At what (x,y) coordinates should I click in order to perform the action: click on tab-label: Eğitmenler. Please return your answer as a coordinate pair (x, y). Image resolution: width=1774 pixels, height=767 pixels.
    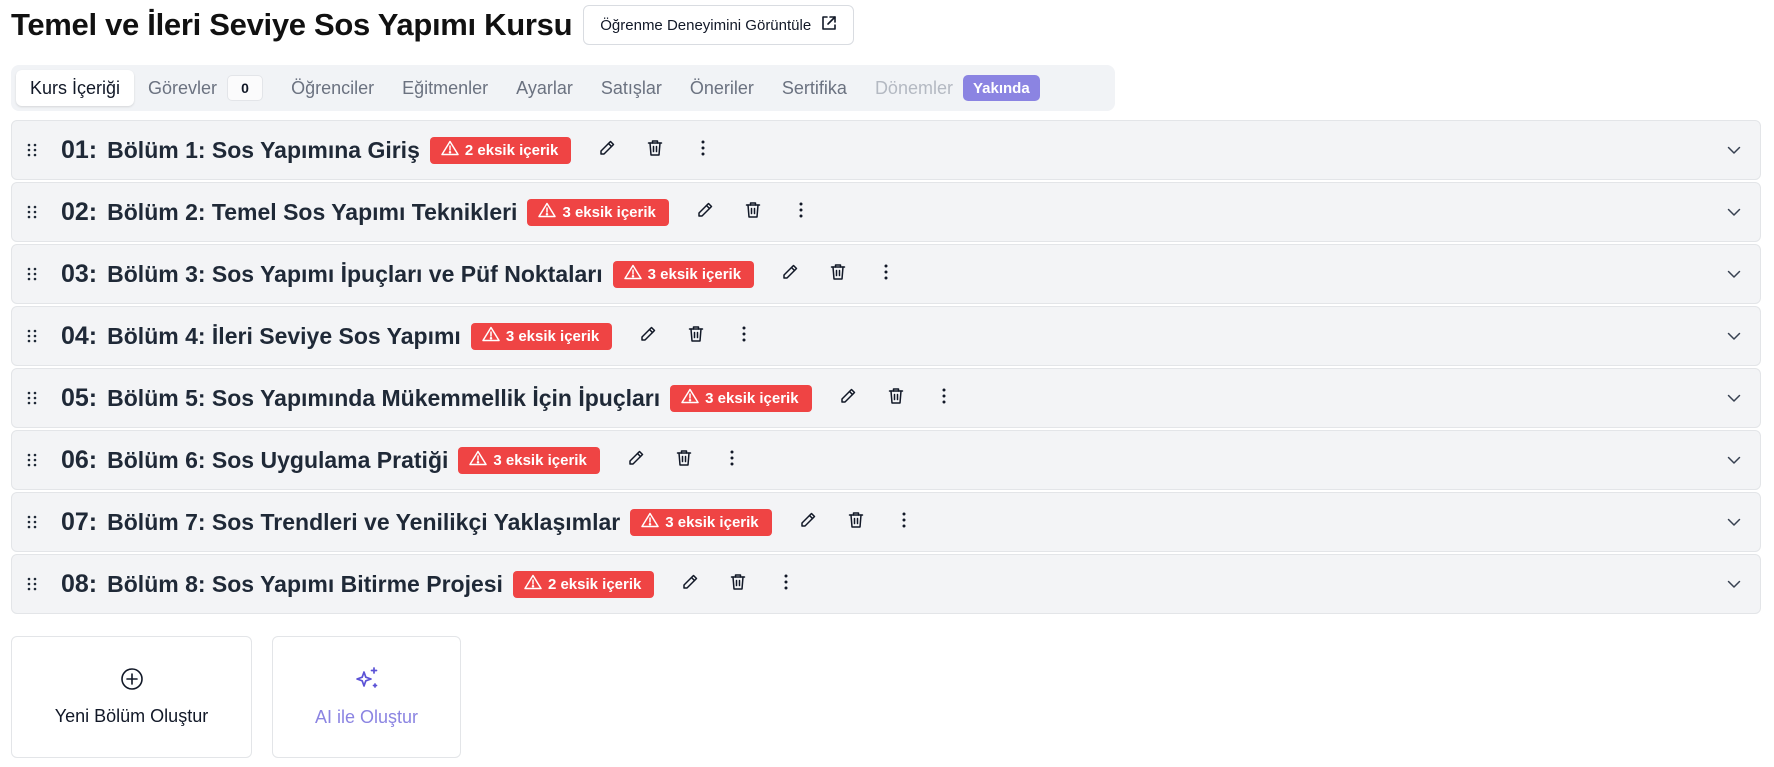
    Looking at the image, I should click on (445, 87).